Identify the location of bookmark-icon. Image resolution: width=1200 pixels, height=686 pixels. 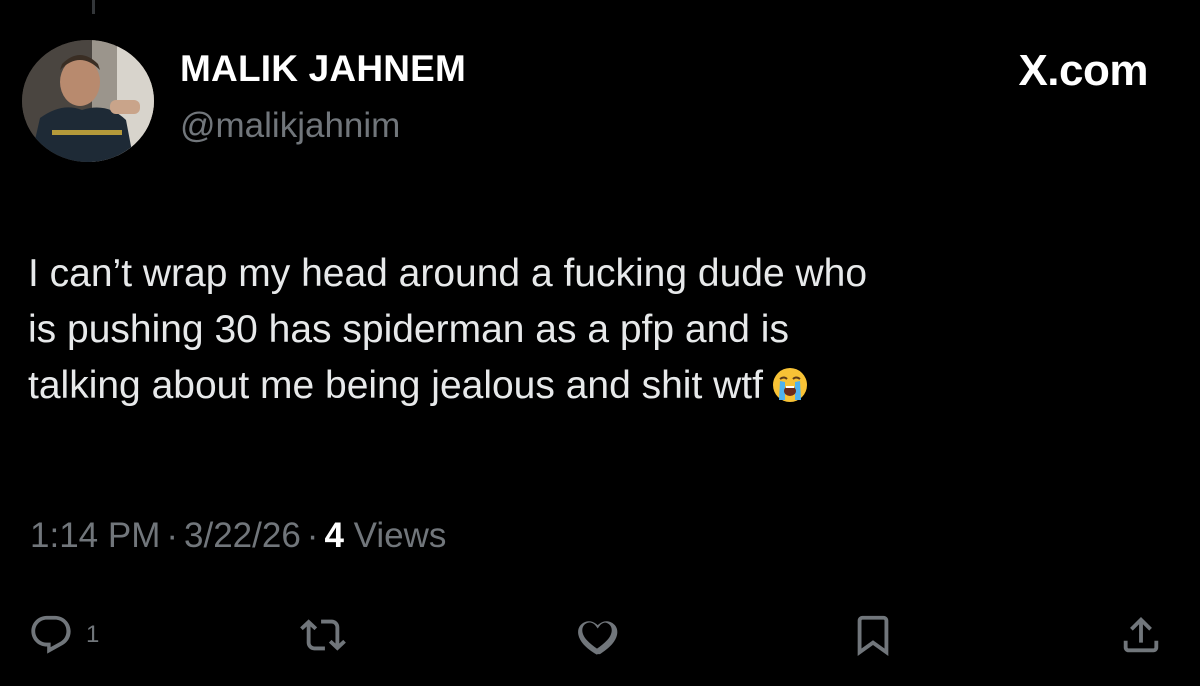
(873, 635).